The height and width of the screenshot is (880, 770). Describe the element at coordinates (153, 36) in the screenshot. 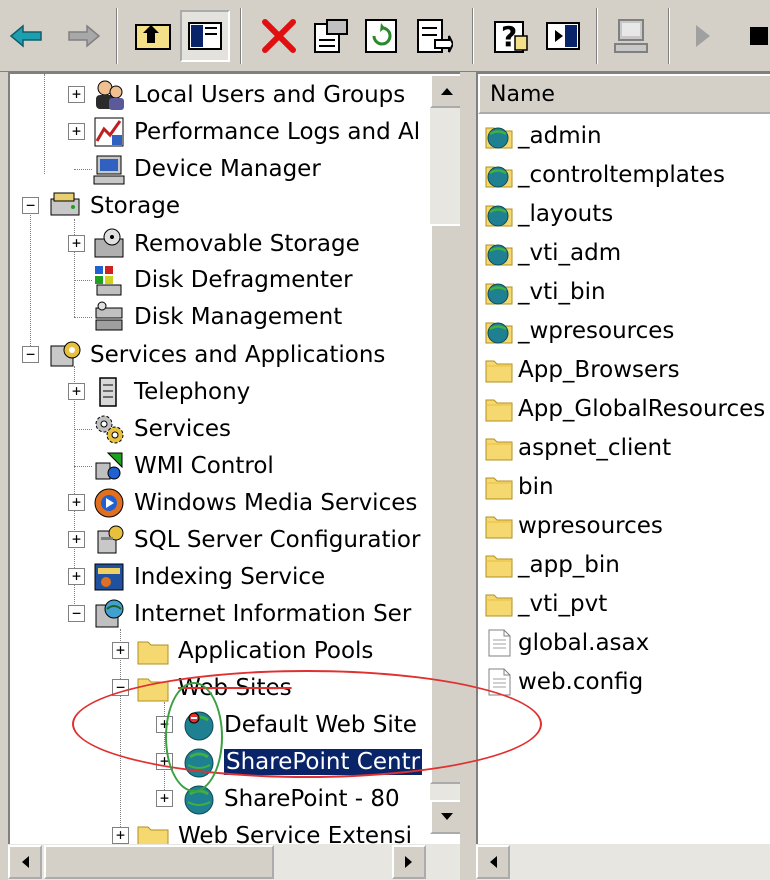

I see `up-folder-icon` at that location.